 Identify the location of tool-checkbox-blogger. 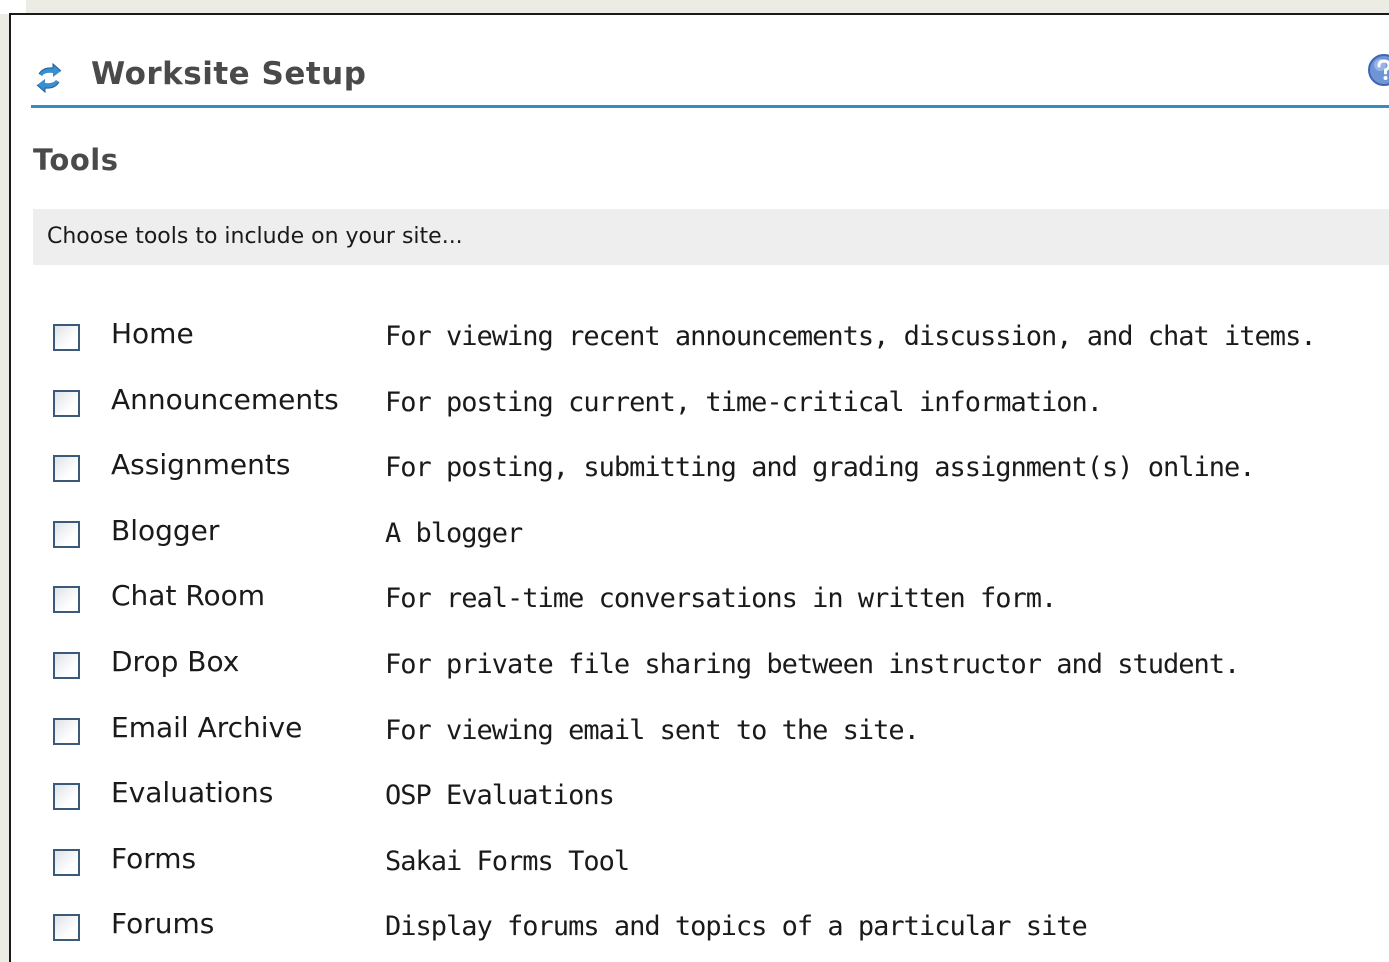
(66, 534).